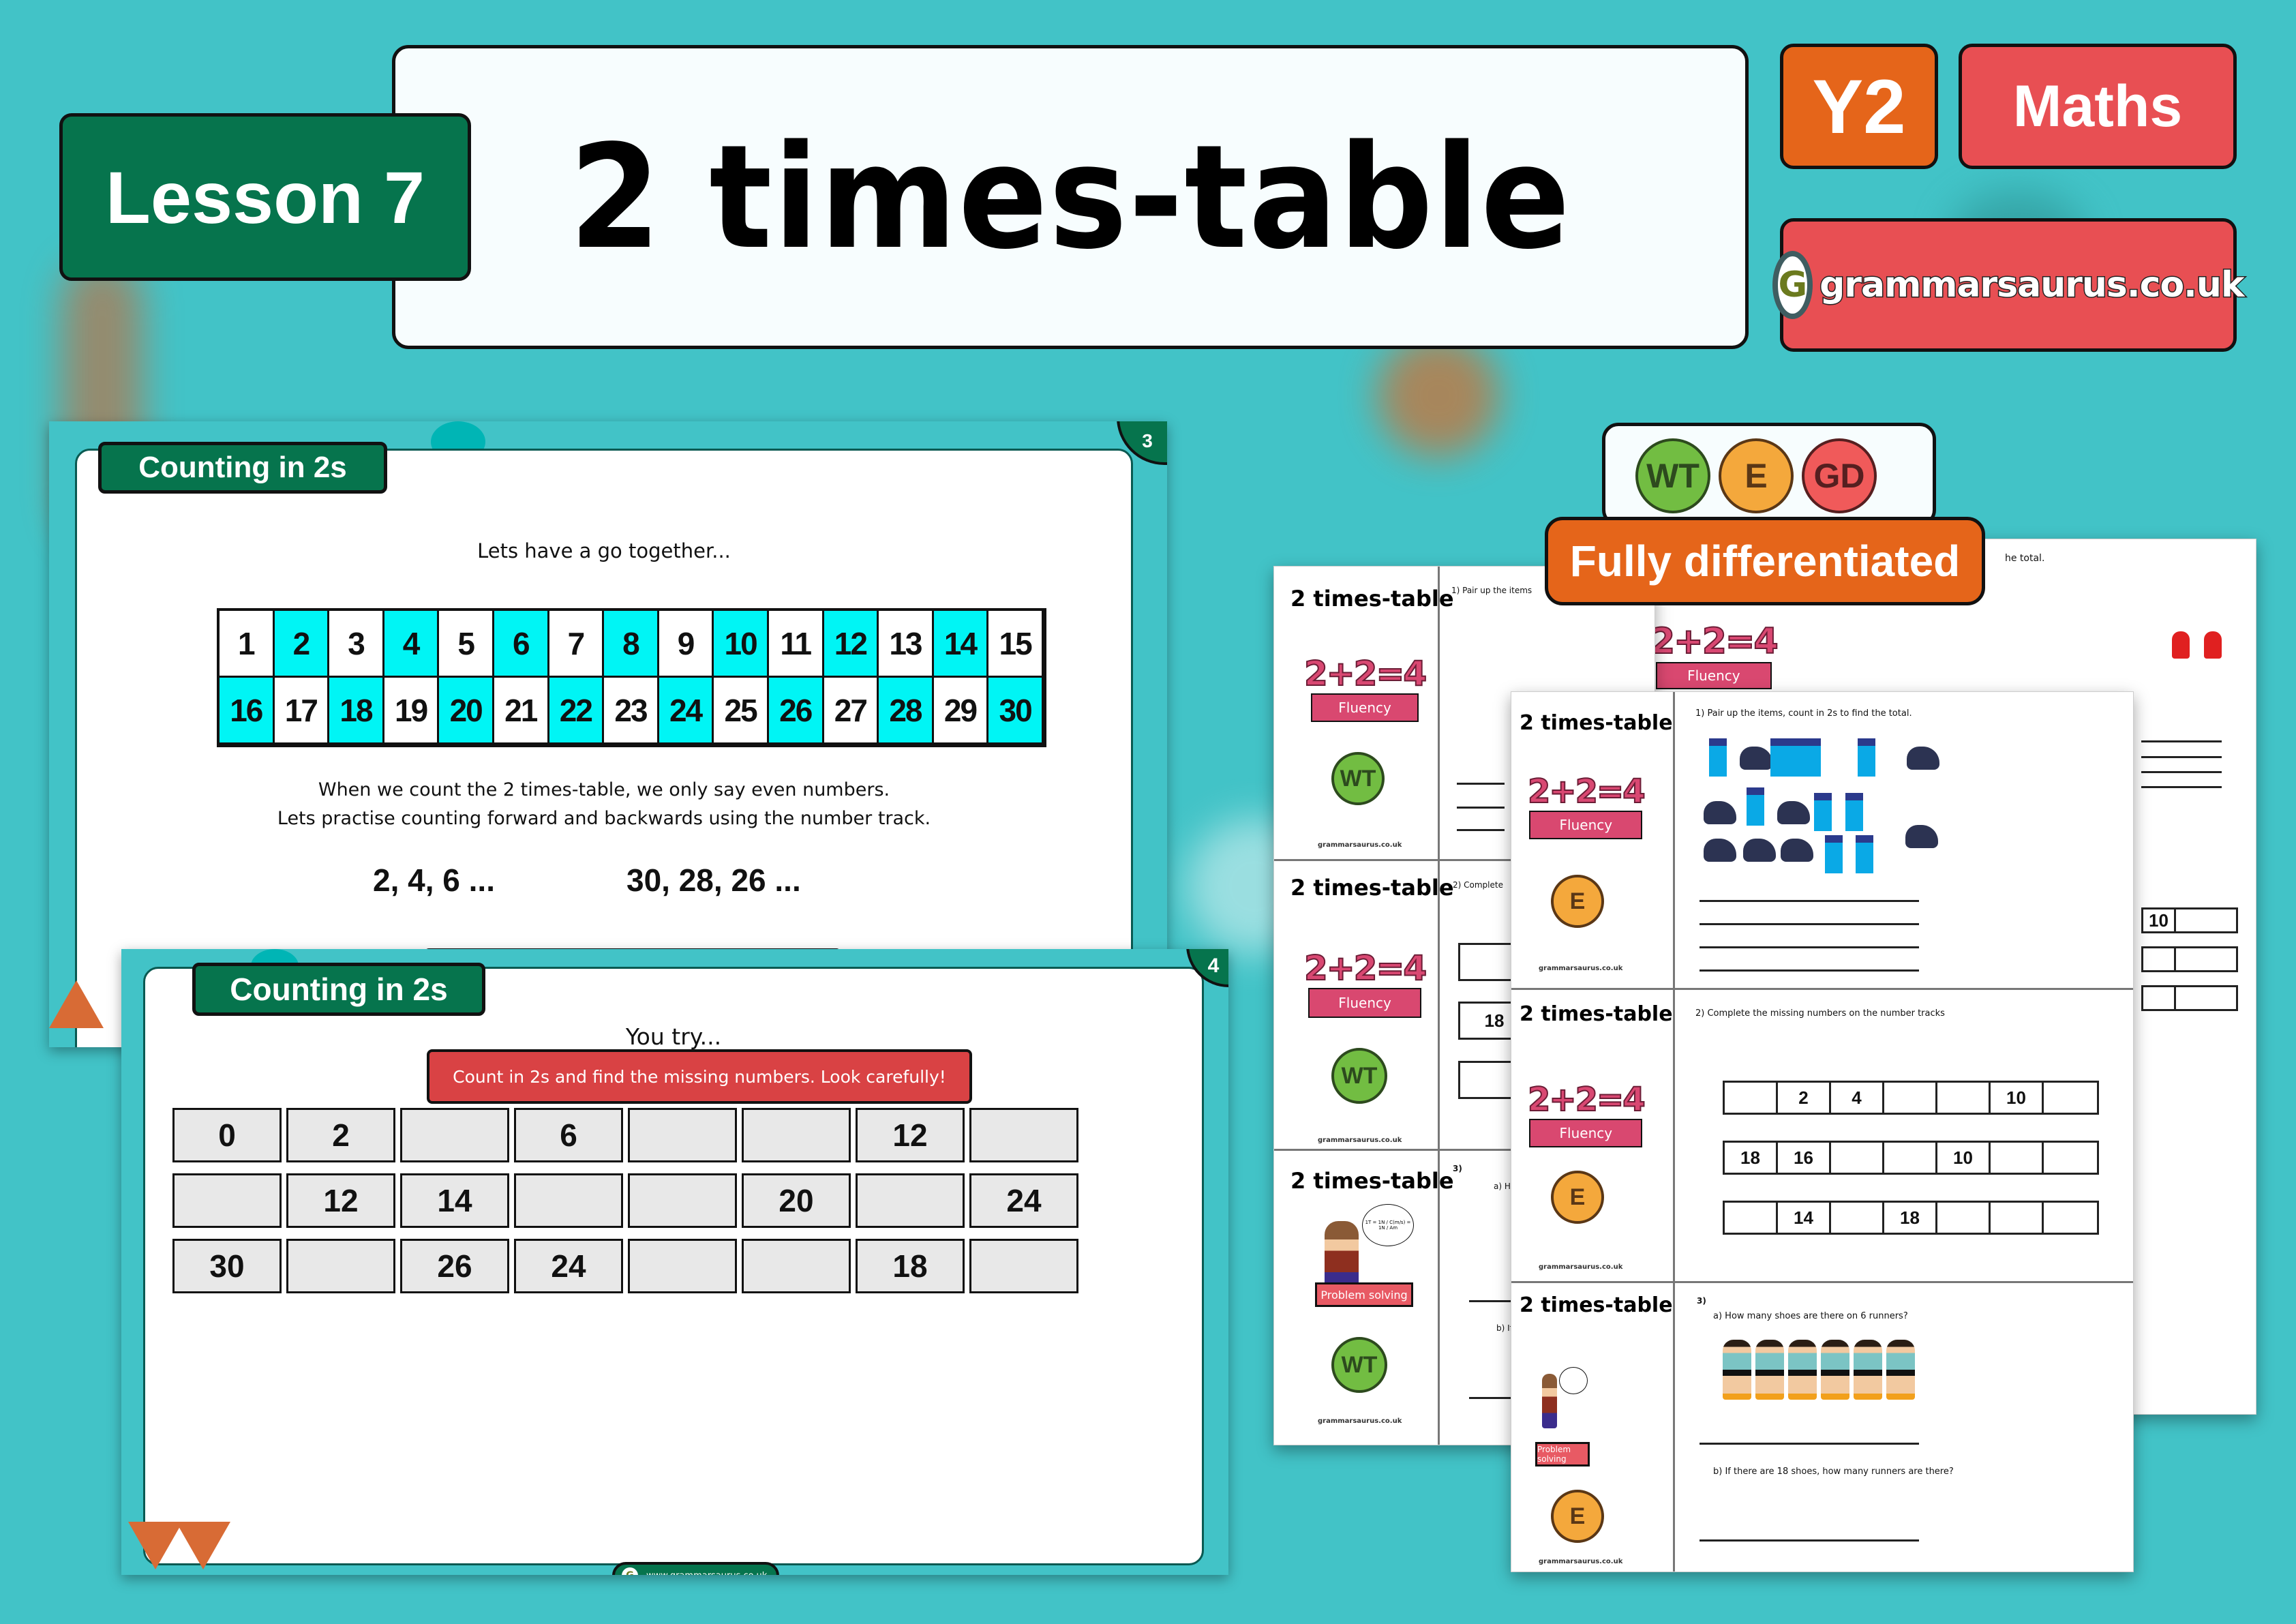 This screenshot has height=1624, width=2296. I want to click on track-cell: 1, so click(247, 644).